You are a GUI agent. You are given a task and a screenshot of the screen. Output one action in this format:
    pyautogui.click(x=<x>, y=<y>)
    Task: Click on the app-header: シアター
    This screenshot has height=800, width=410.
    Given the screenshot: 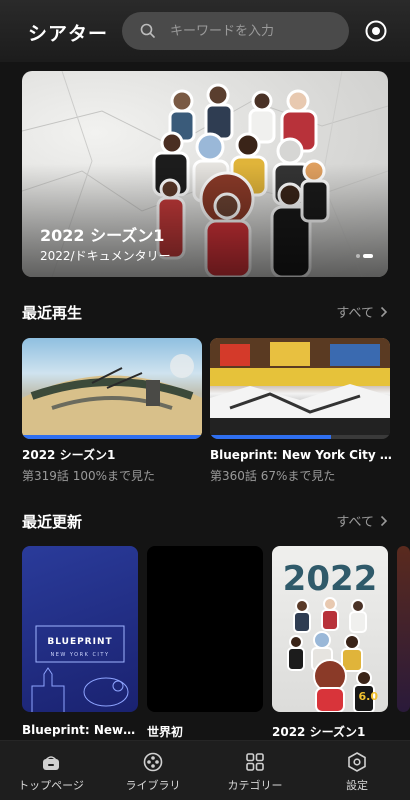 What is the action you would take?
    pyautogui.click(x=205, y=31)
    